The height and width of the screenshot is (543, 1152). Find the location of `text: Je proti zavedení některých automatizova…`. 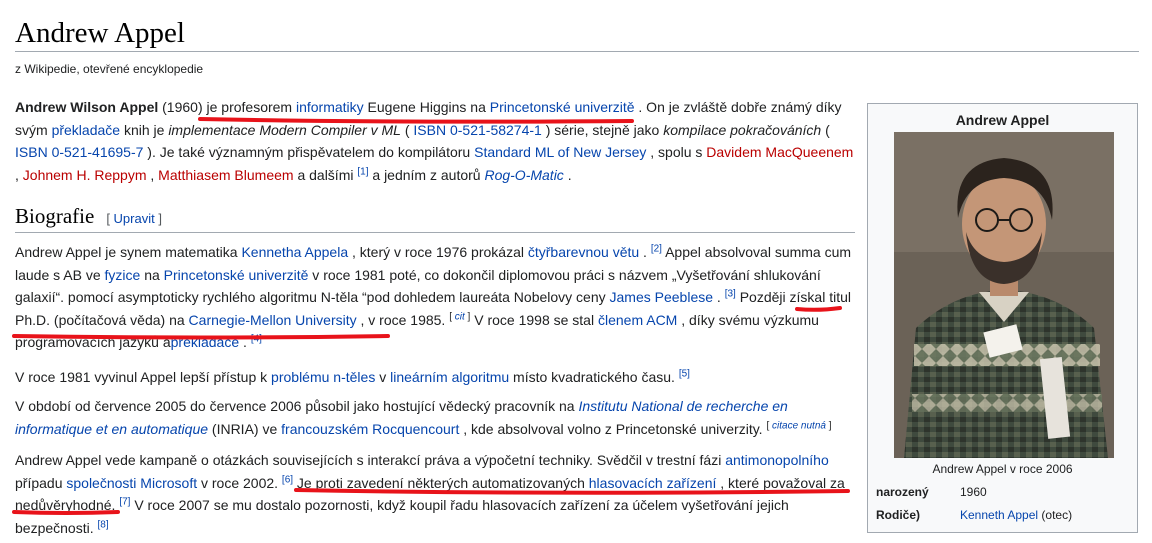

text: Je proti zavedení některých automatizova… is located at coordinates (441, 482).